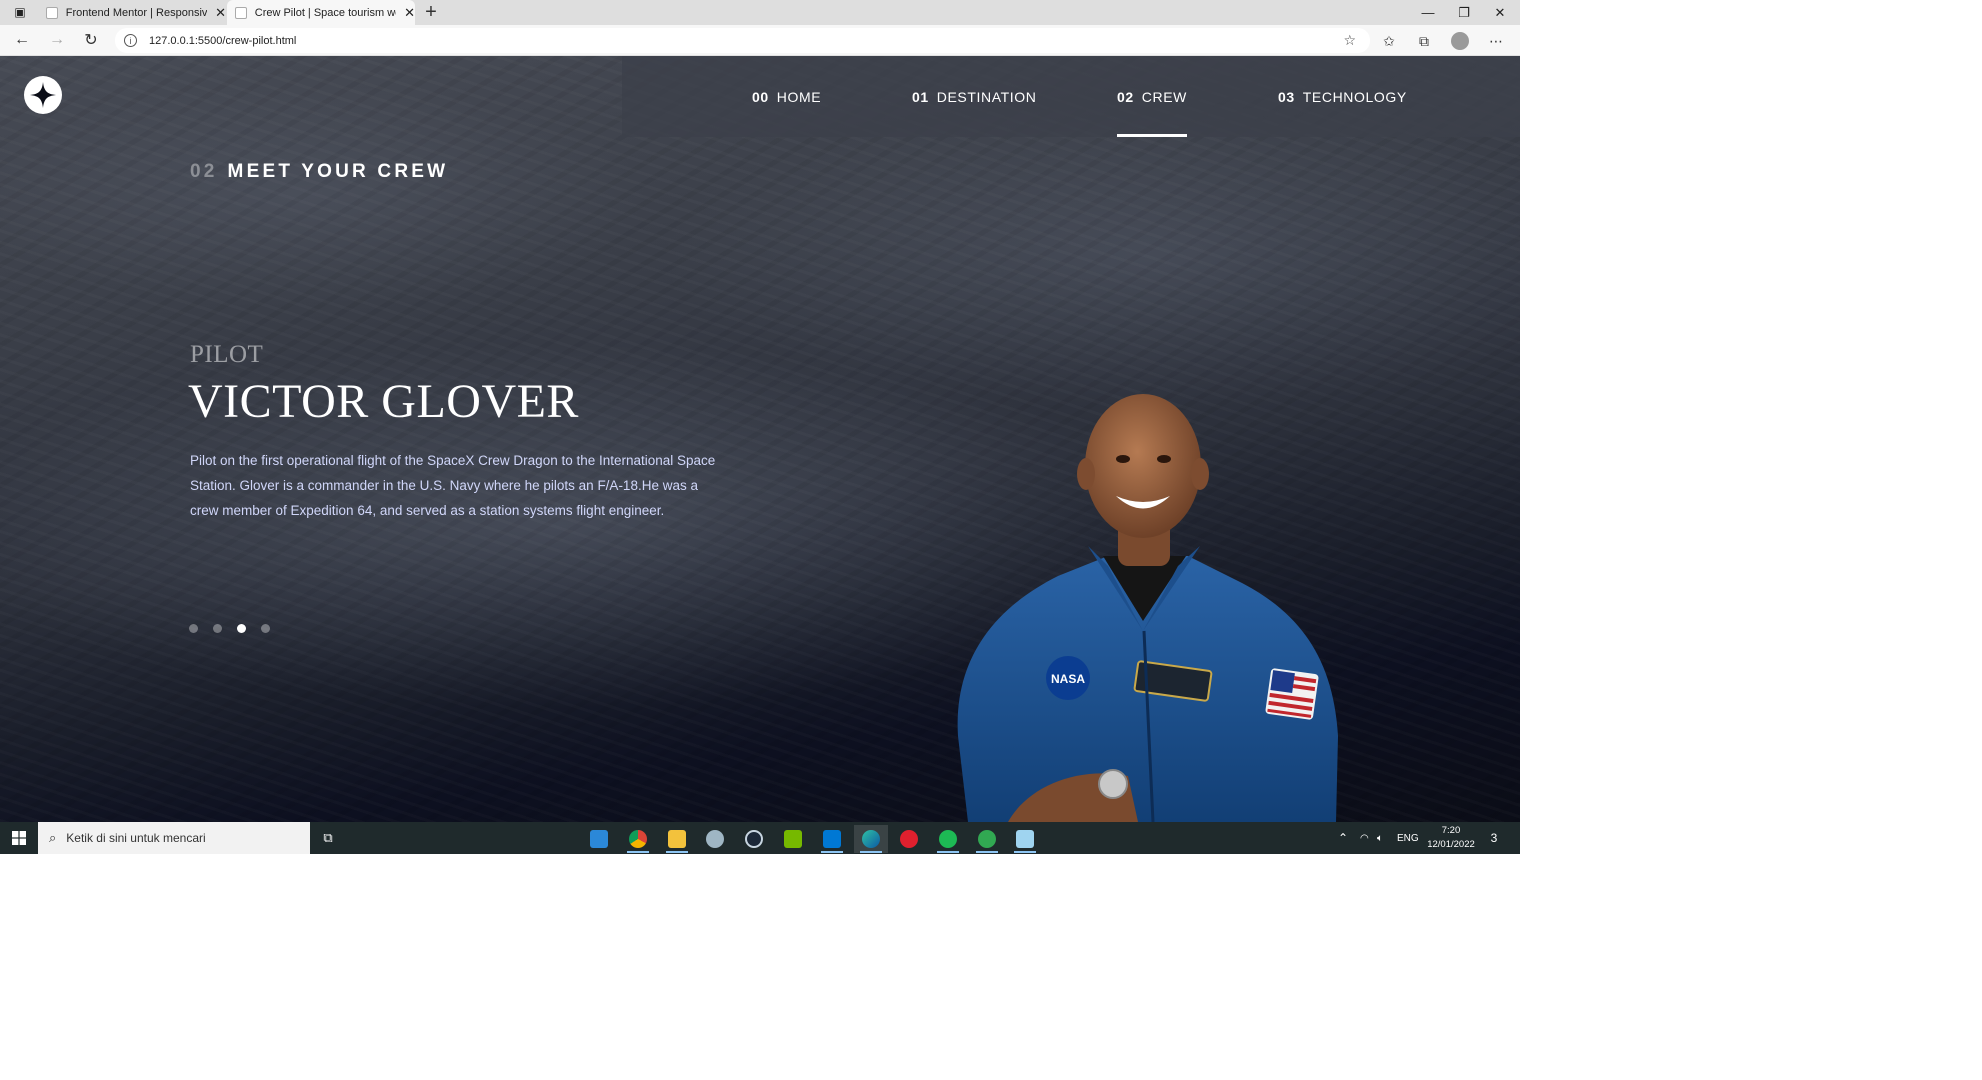 Image resolution: width=1982 pixels, height=1080 pixels. Describe the element at coordinates (222, 41) in the screenshot. I see `url-text: 127.0.0.1:5500/crew-pilot.html` at that location.